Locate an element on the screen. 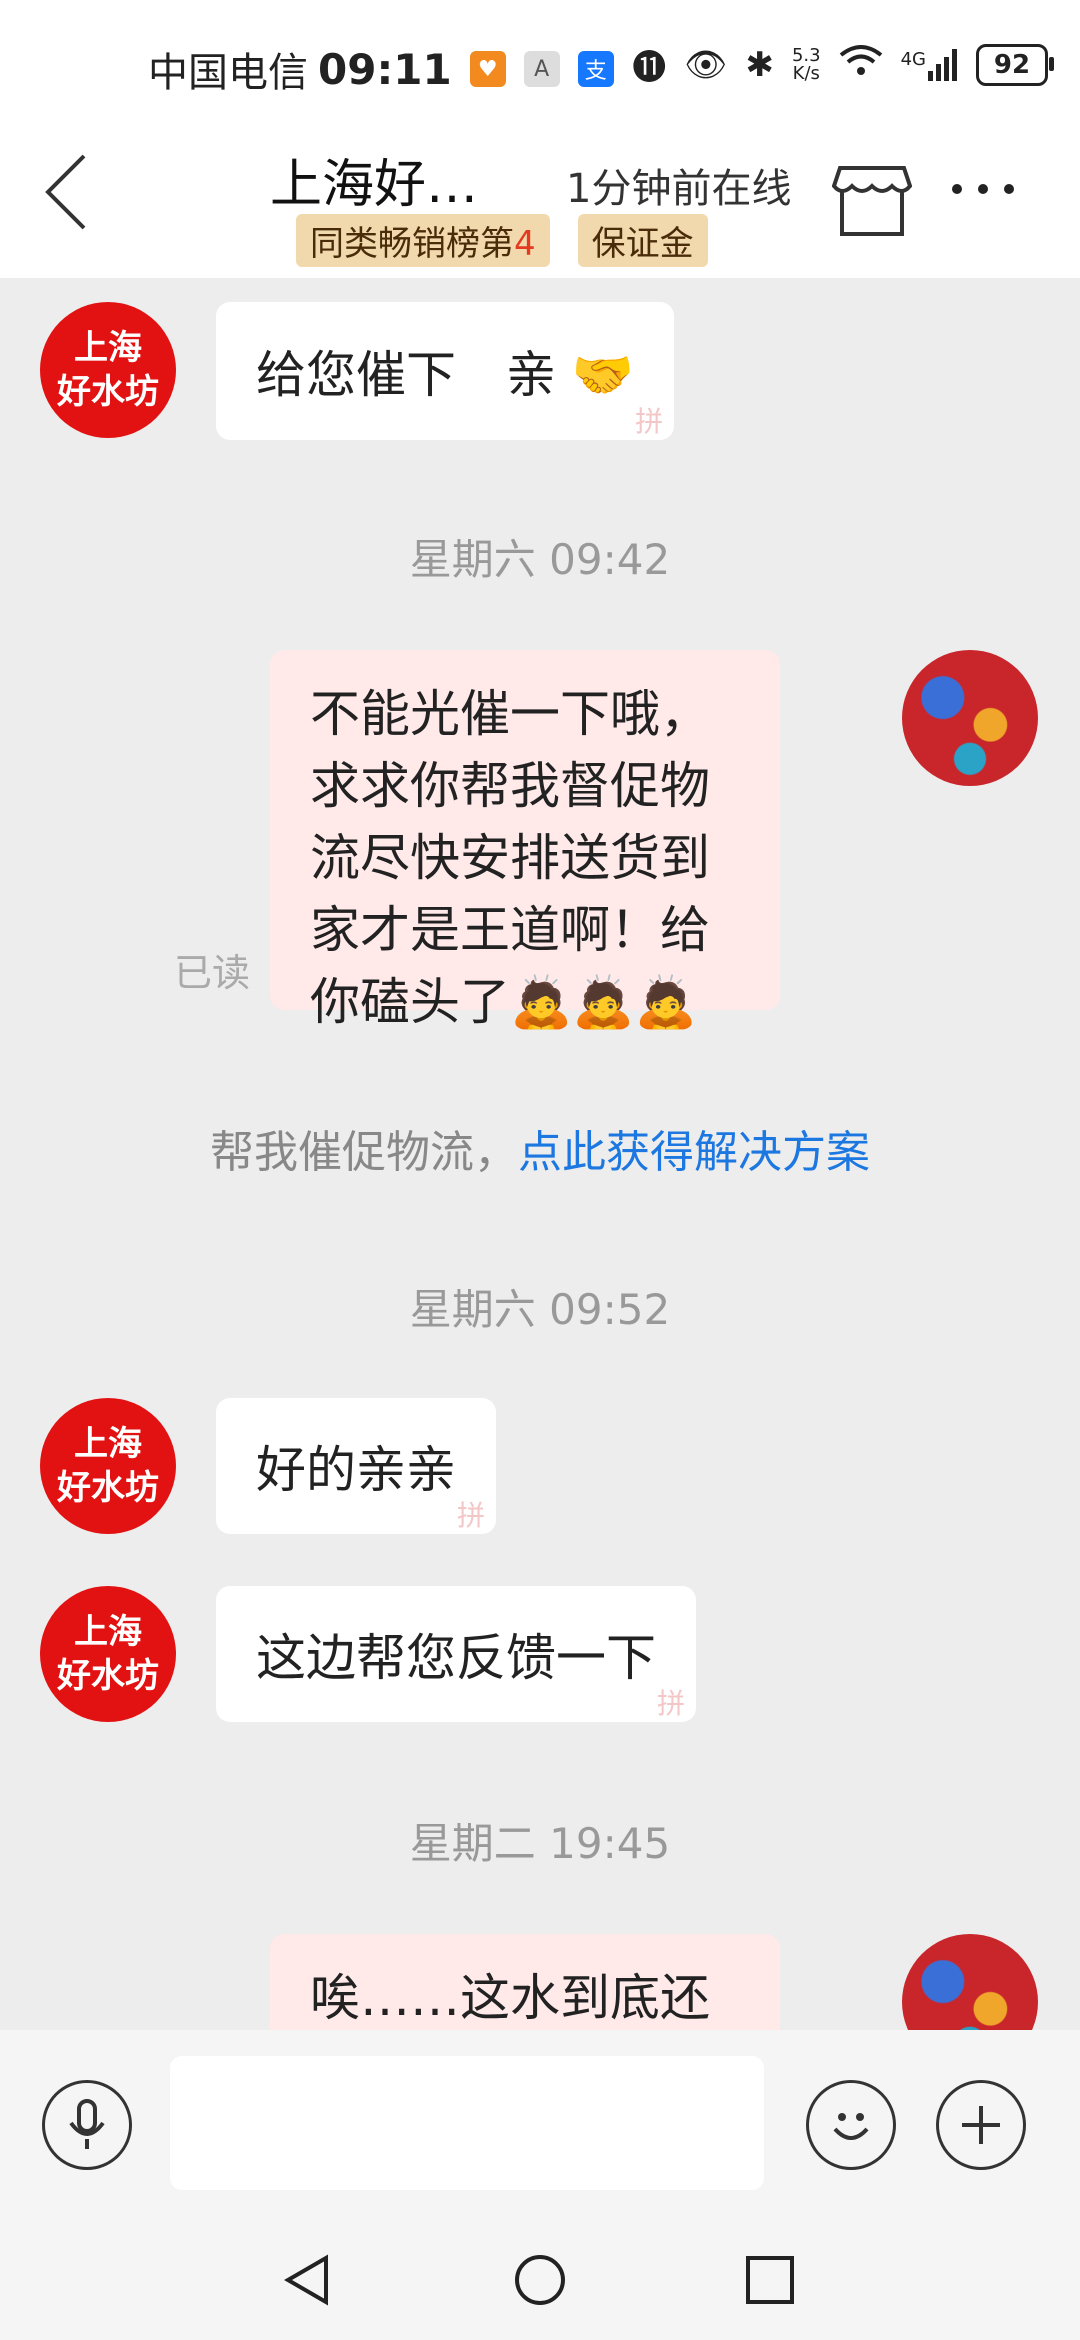 The width and height of the screenshot is (1080, 2340). battery-icon: 92 is located at coordinates (1015, 64).